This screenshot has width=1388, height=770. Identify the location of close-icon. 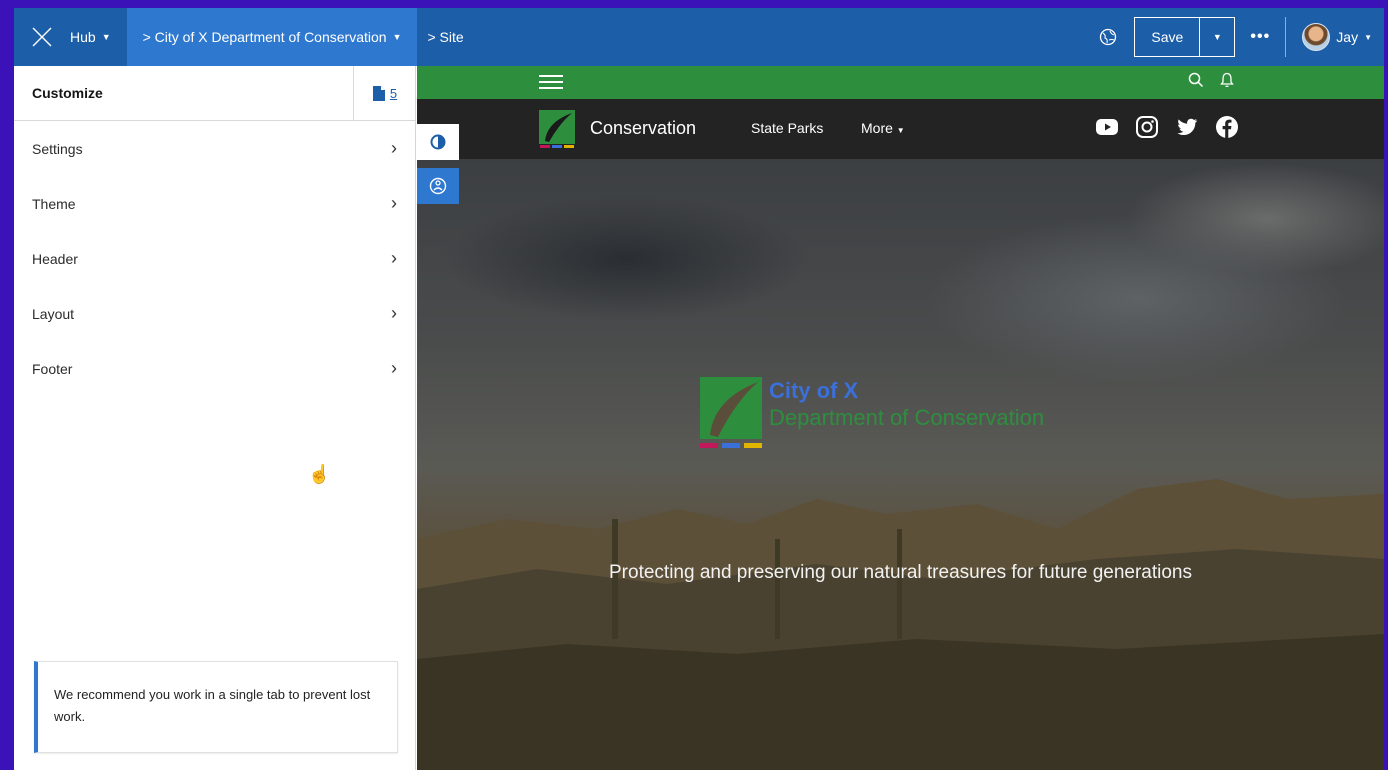
(42, 37).